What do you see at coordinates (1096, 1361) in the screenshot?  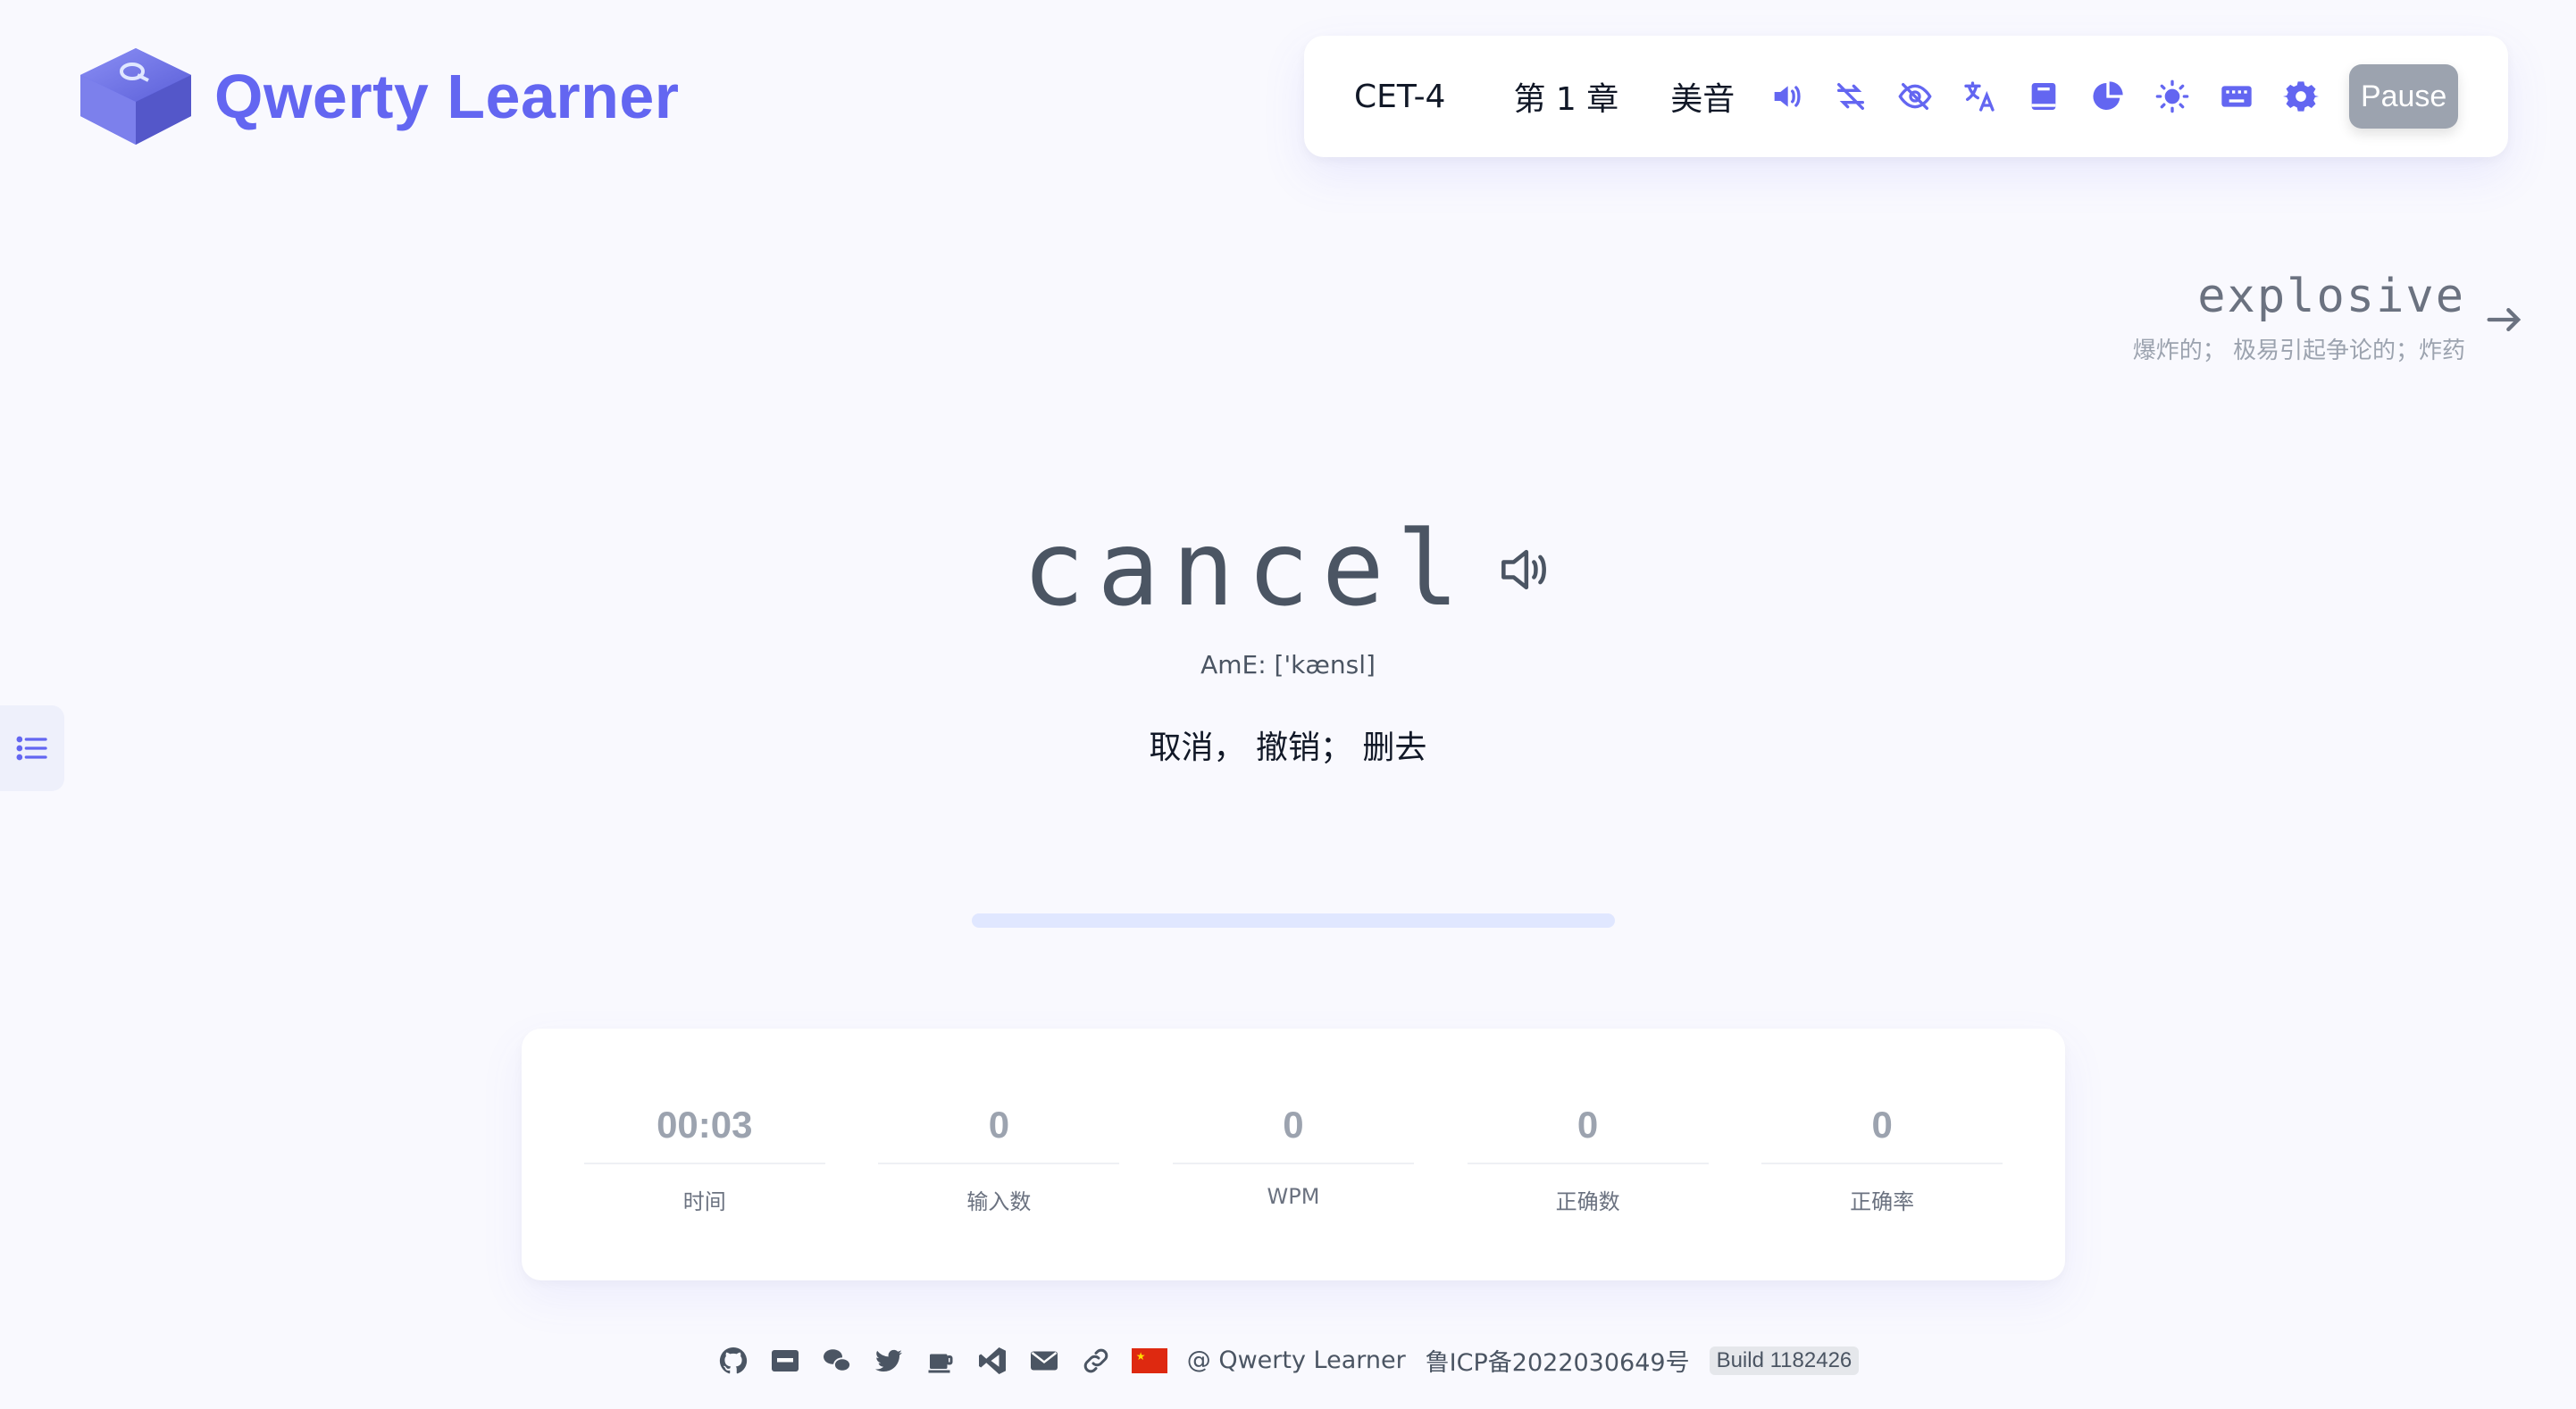 I see `link-icon` at bounding box center [1096, 1361].